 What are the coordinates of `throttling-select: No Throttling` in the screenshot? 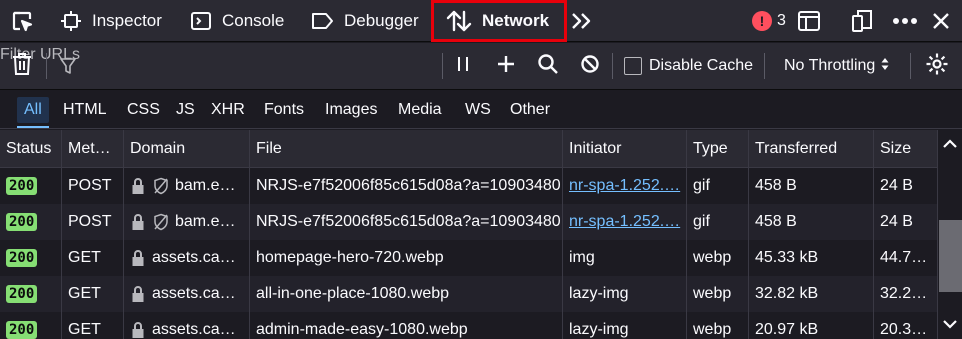 It's located at (836, 66).